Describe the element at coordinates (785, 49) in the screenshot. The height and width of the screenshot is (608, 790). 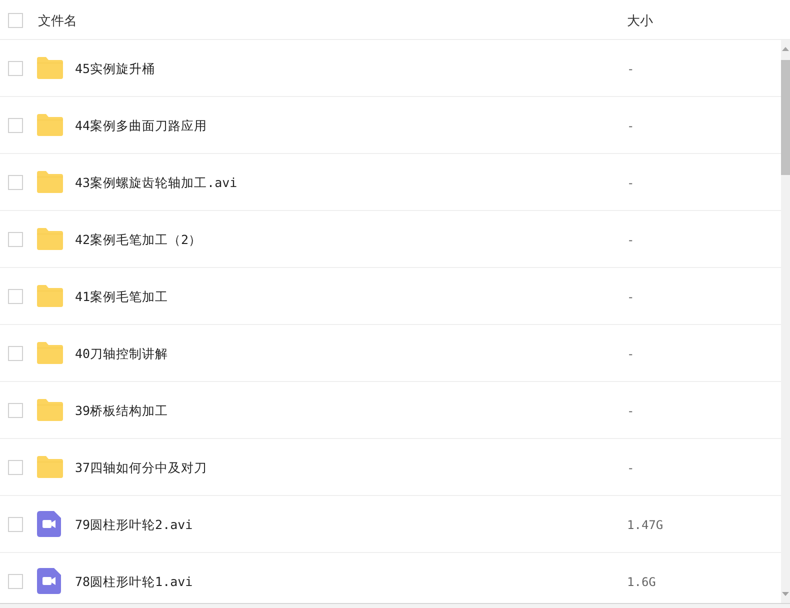
I see `scroll-up-icon` at that location.